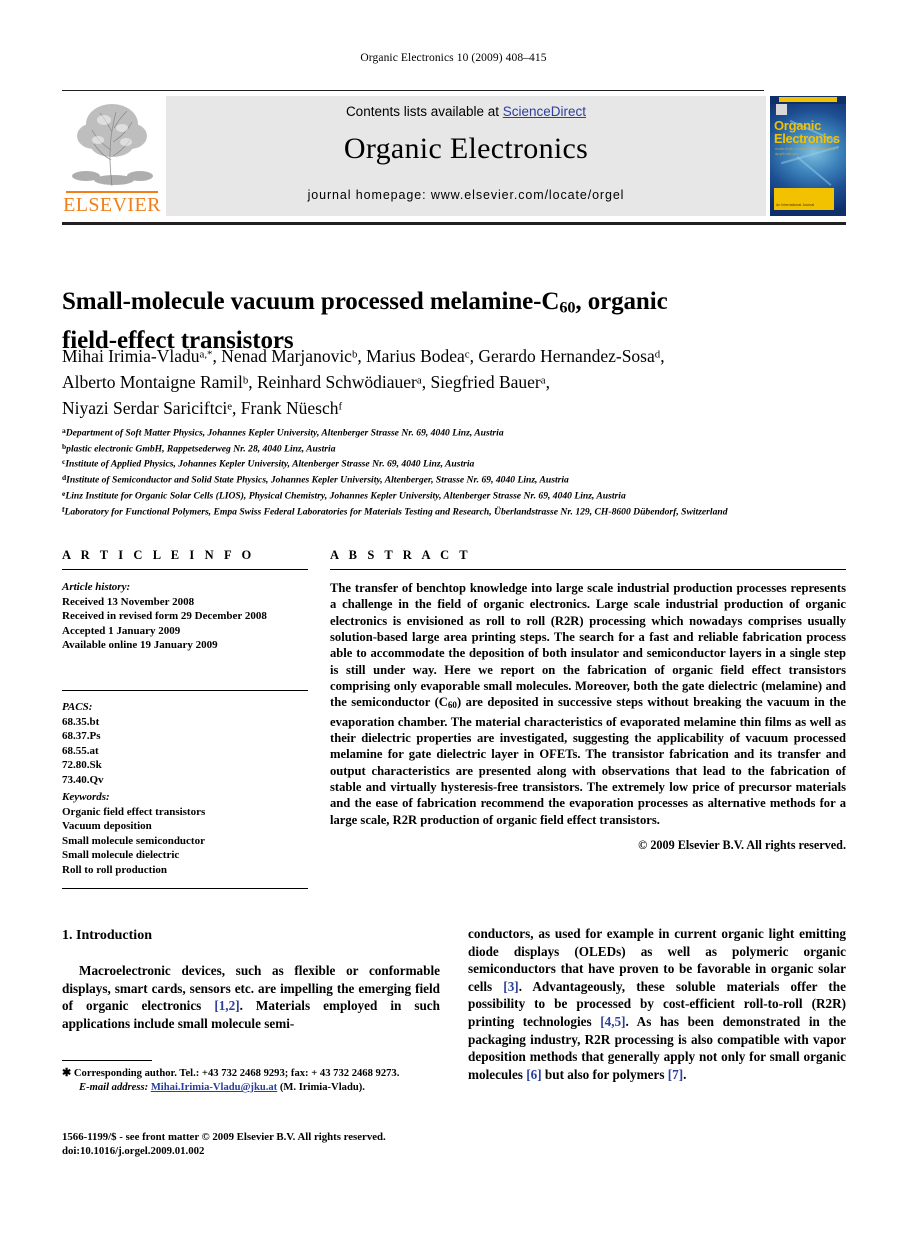  What do you see at coordinates (131, 355) in the screenshot?
I see `author-name: Mihai Irimia-Vladu` at bounding box center [131, 355].